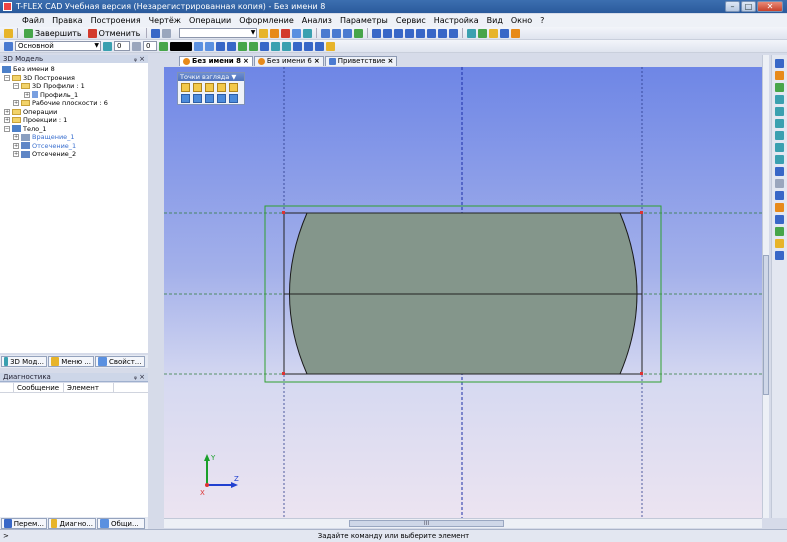 This screenshot has width=787, height=542. What do you see at coordinates (74, 137) in the screenshot?
I see `tree-item: + Вращение_1` at bounding box center [74, 137].